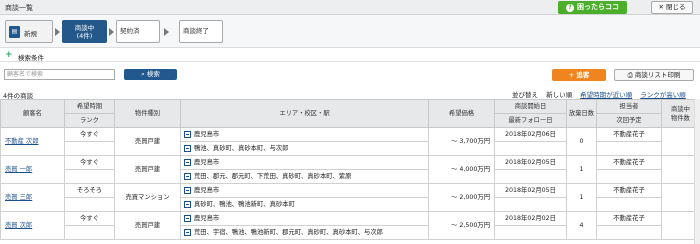 The width and height of the screenshot is (700, 244). Describe the element at coordinates (350, 55) in the screenshot. I see `search-conditions-toggle: + 検索条件` at that location.